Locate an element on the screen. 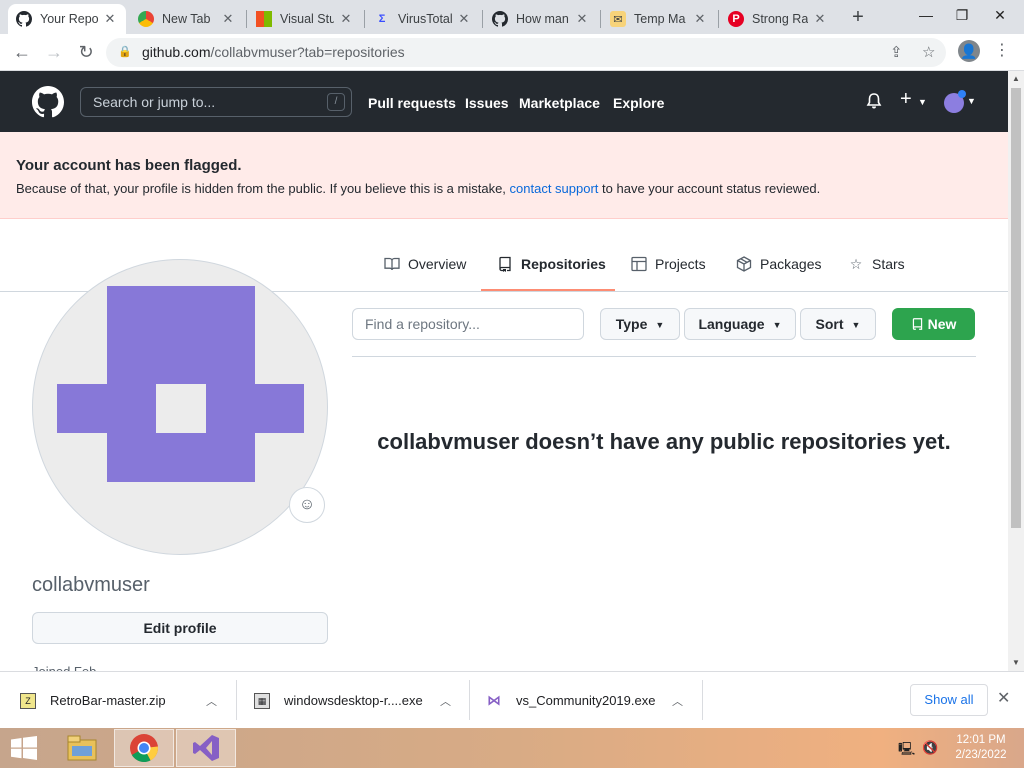 This screenshot has height=768, width=1024. windows-logo-icon is located at coordinates (24, 748).